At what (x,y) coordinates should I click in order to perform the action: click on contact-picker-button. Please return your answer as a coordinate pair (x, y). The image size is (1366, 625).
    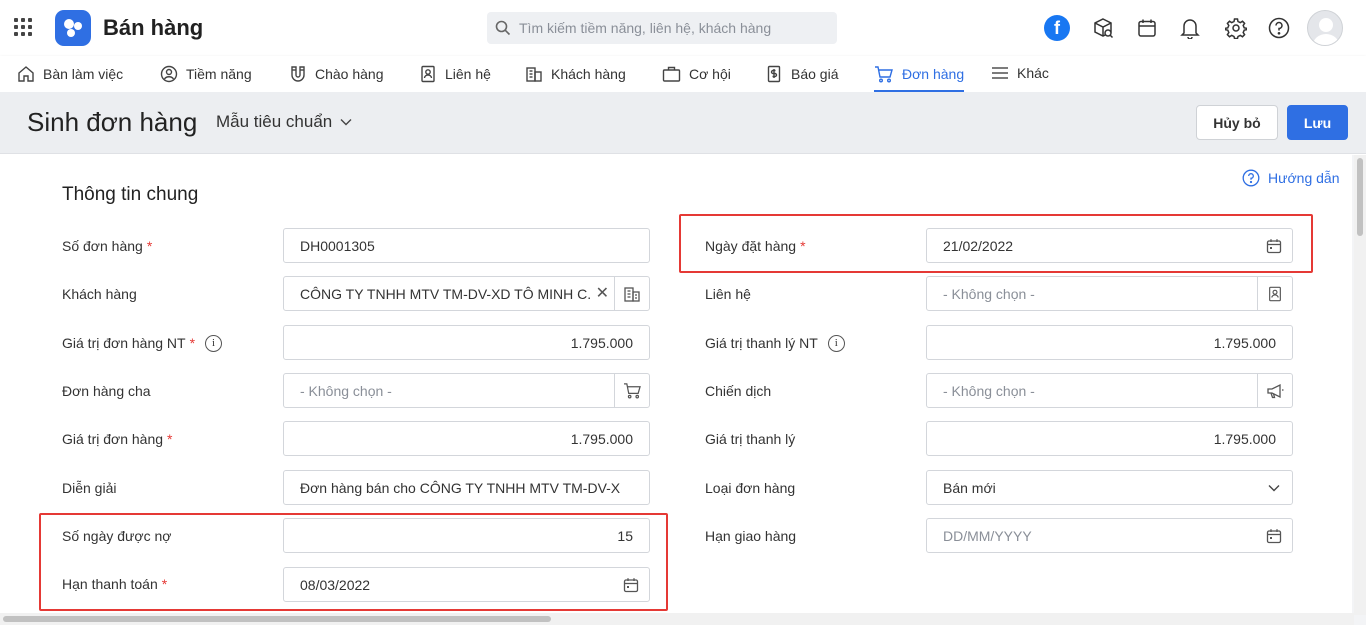
    Looking at the image, I should click on (1274, 293).